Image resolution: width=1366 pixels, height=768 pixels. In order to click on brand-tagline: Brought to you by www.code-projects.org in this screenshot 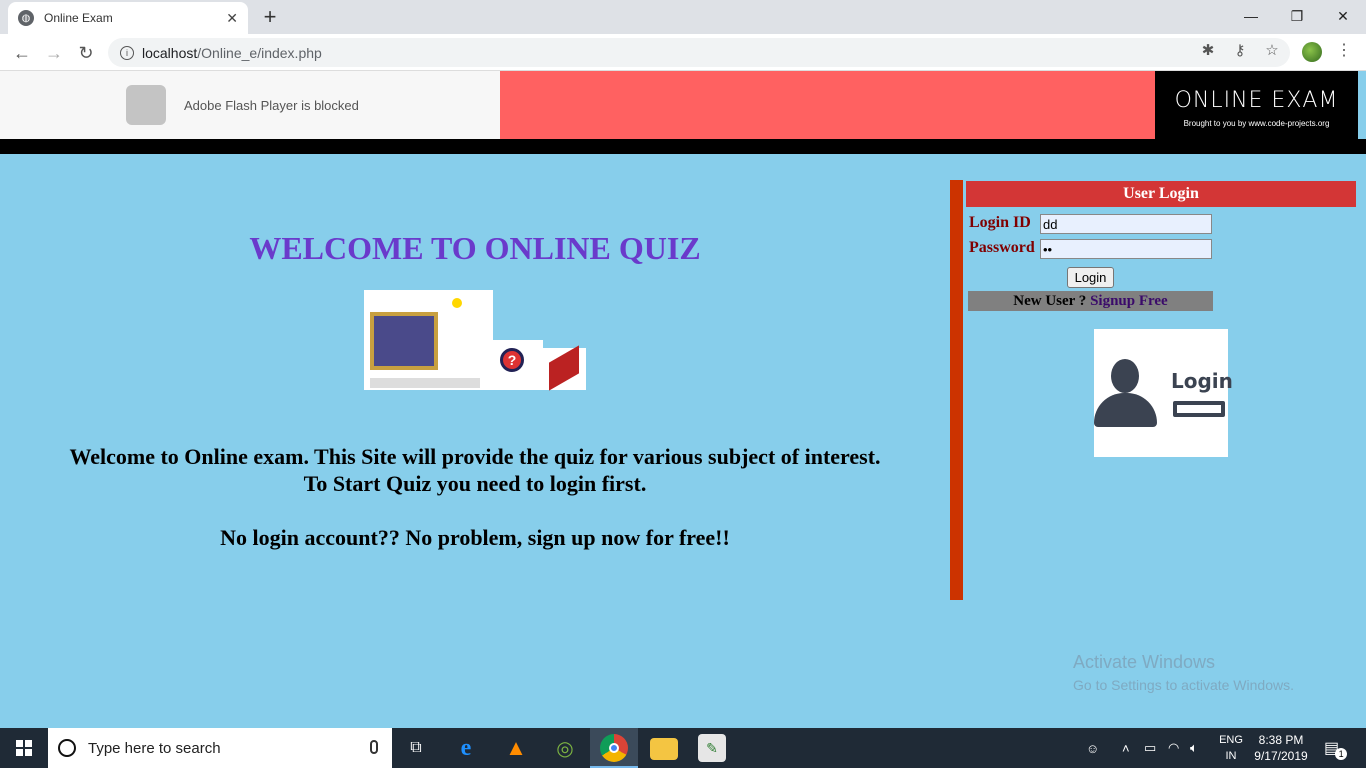, I will do `click(1256, 123)`.